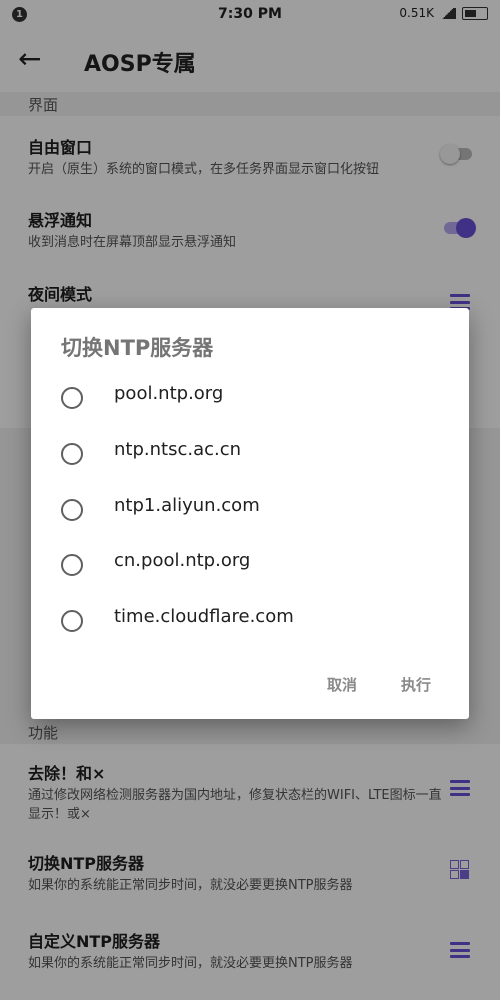 Image resolution: width=500 pixels, height=1000 pixels. Describe the element at coordinates (178, 449) in the screenshot. I see `option-label: ntp.ntsc.ac.cn` at that location.